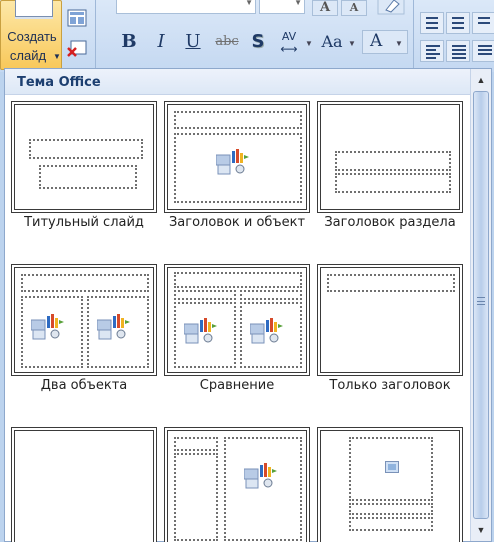 The height and width of the screenshot is (542, 494). What do you see at coordinates (390, 385) in the screenshot?
I see `layout-label: Только заголовок` at bounding box center [390, 385].